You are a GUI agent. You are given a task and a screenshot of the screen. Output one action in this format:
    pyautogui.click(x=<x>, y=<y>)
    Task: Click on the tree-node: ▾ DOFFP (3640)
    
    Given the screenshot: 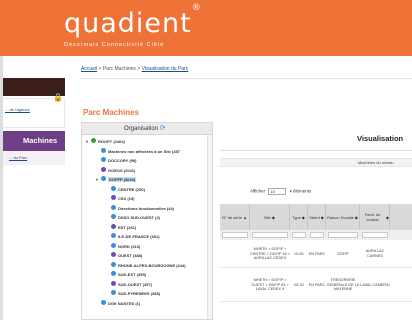 What is the action you would take?
    pyautogui.click(x=116, y=179)
    